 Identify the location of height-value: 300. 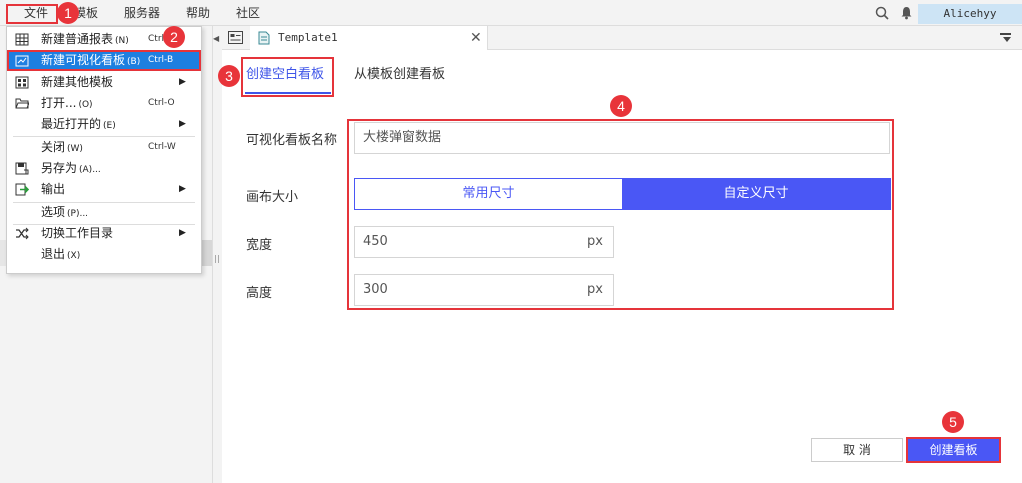
(375, 289).